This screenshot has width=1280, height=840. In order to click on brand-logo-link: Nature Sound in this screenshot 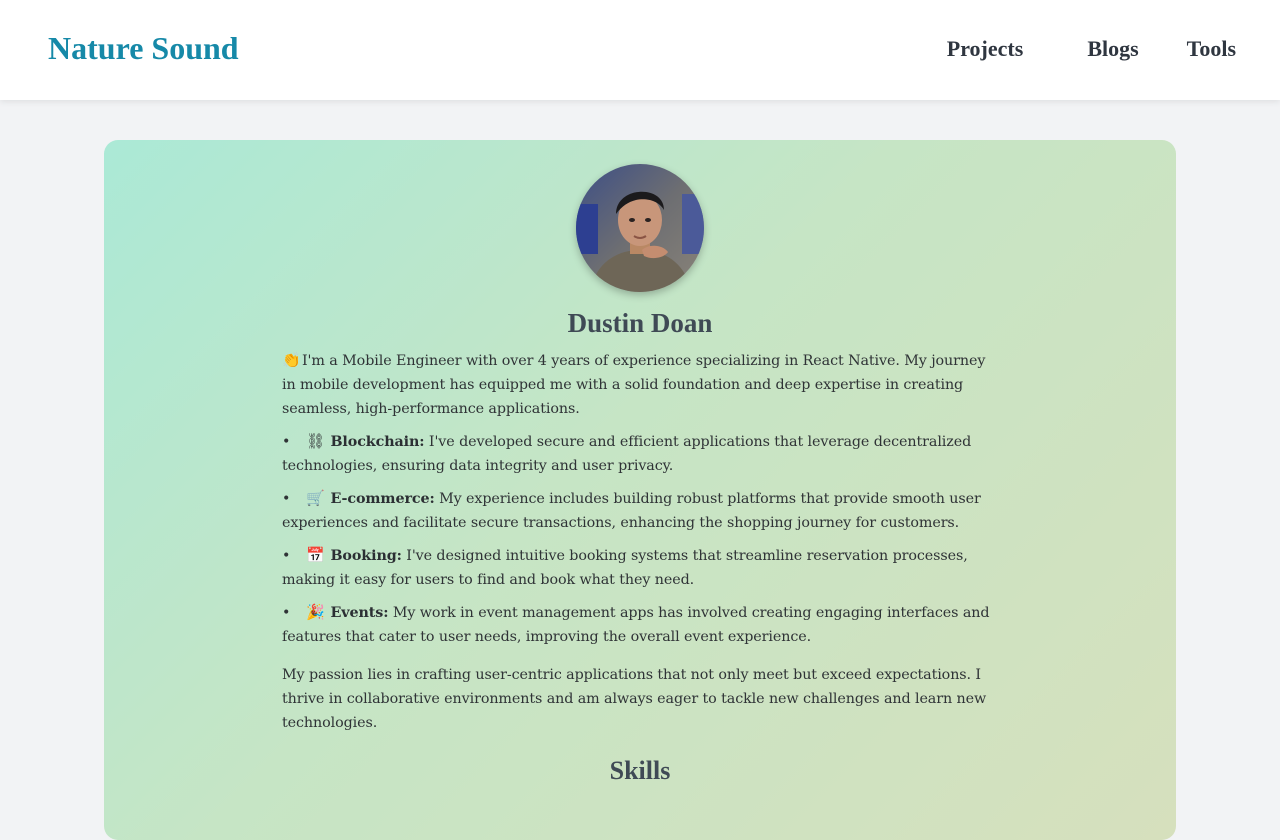, I will do `click(143, 48)`.